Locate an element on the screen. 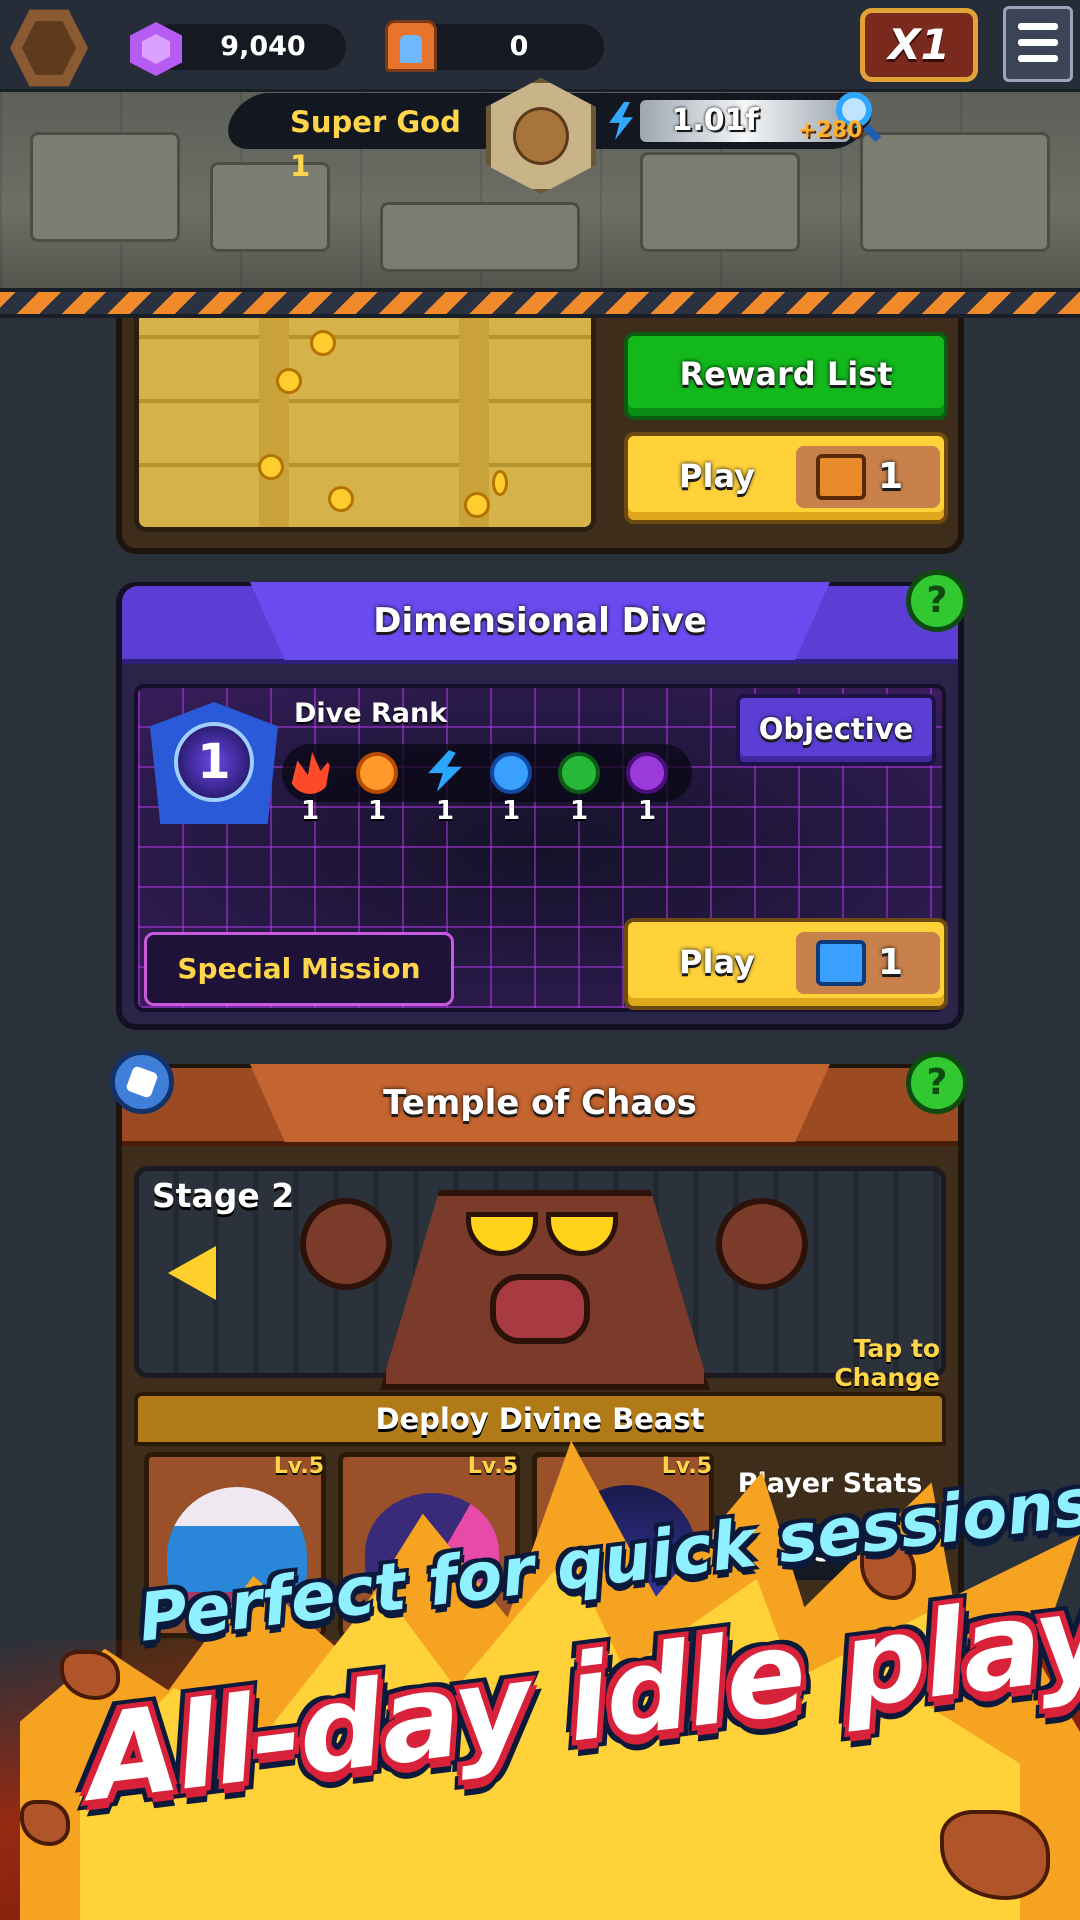 This screenshot has height=1920, width=1080. reward-list-button: Reward List is located at coordinates (786, 376).